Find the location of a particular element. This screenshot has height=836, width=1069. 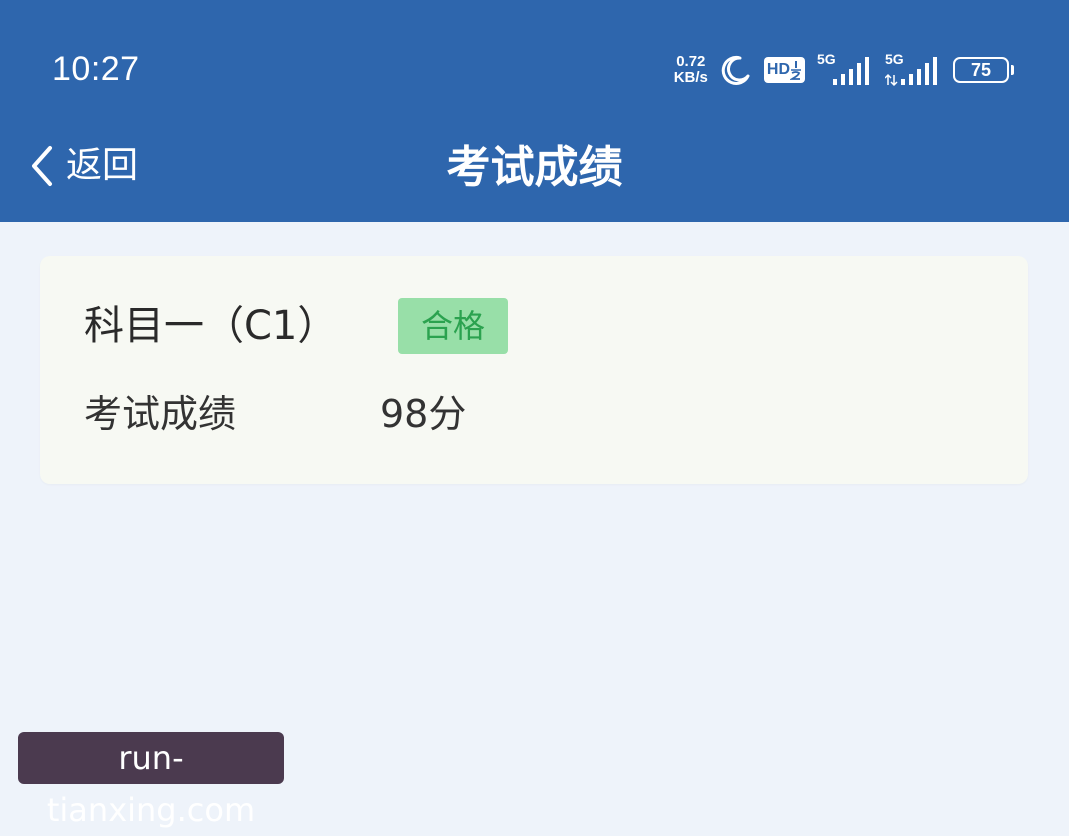

network-speed: 0.72 KB/s is located at coordinates (691, 70).